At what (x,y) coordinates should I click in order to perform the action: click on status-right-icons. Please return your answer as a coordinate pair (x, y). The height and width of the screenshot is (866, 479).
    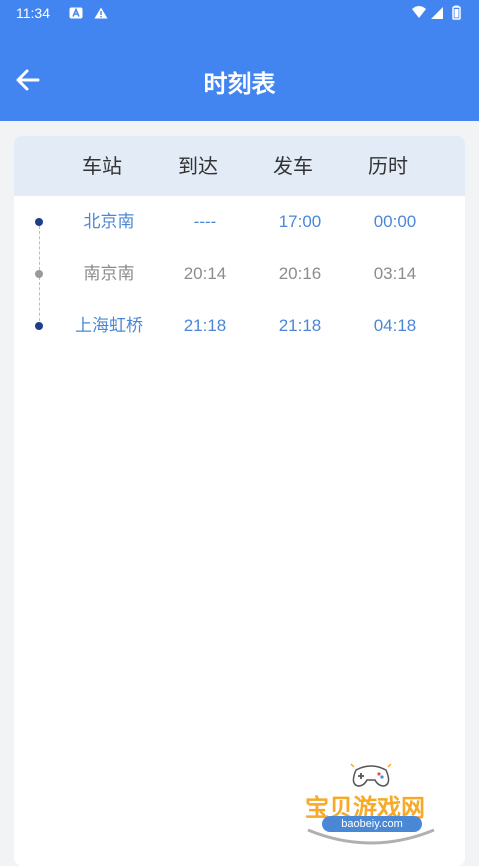
    Looking at the image, I should click on (436, 12).